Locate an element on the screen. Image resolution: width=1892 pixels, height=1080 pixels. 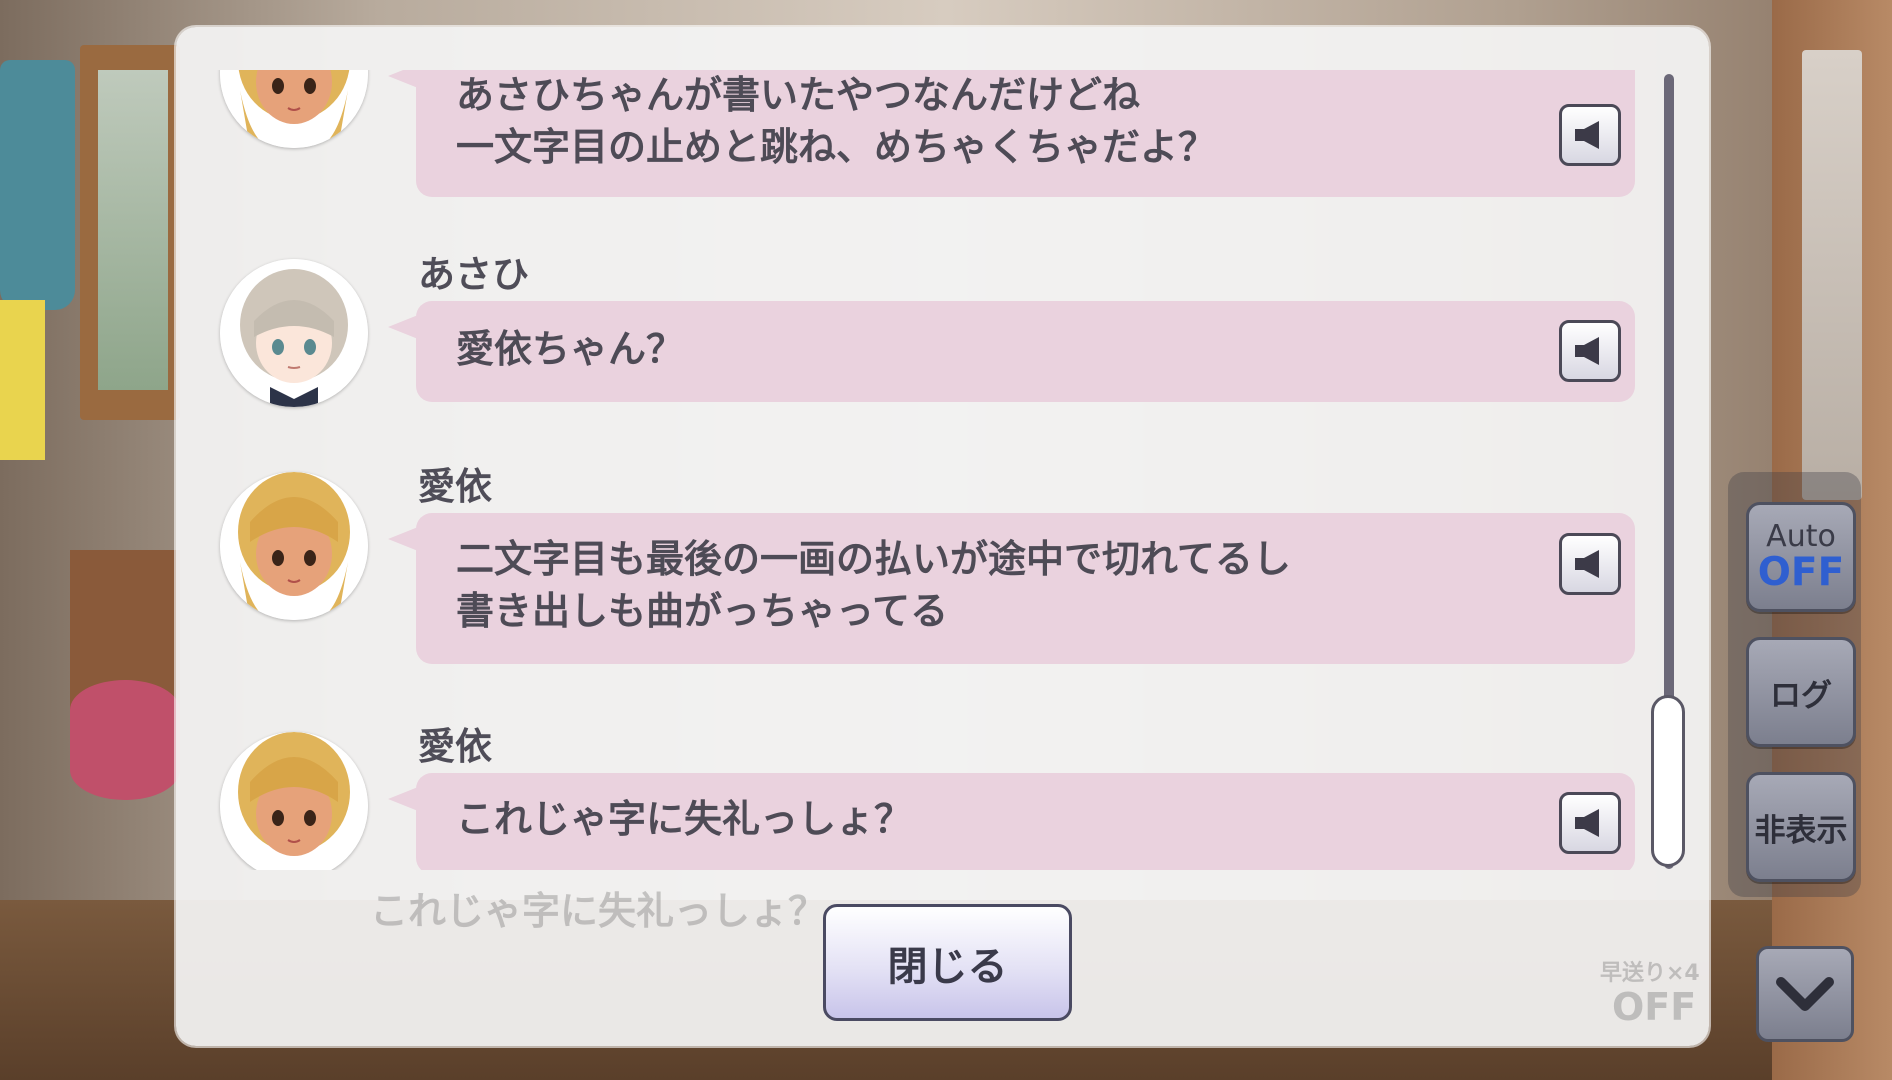
hide-button: 非表示 is located at coordinates (1801, 827).